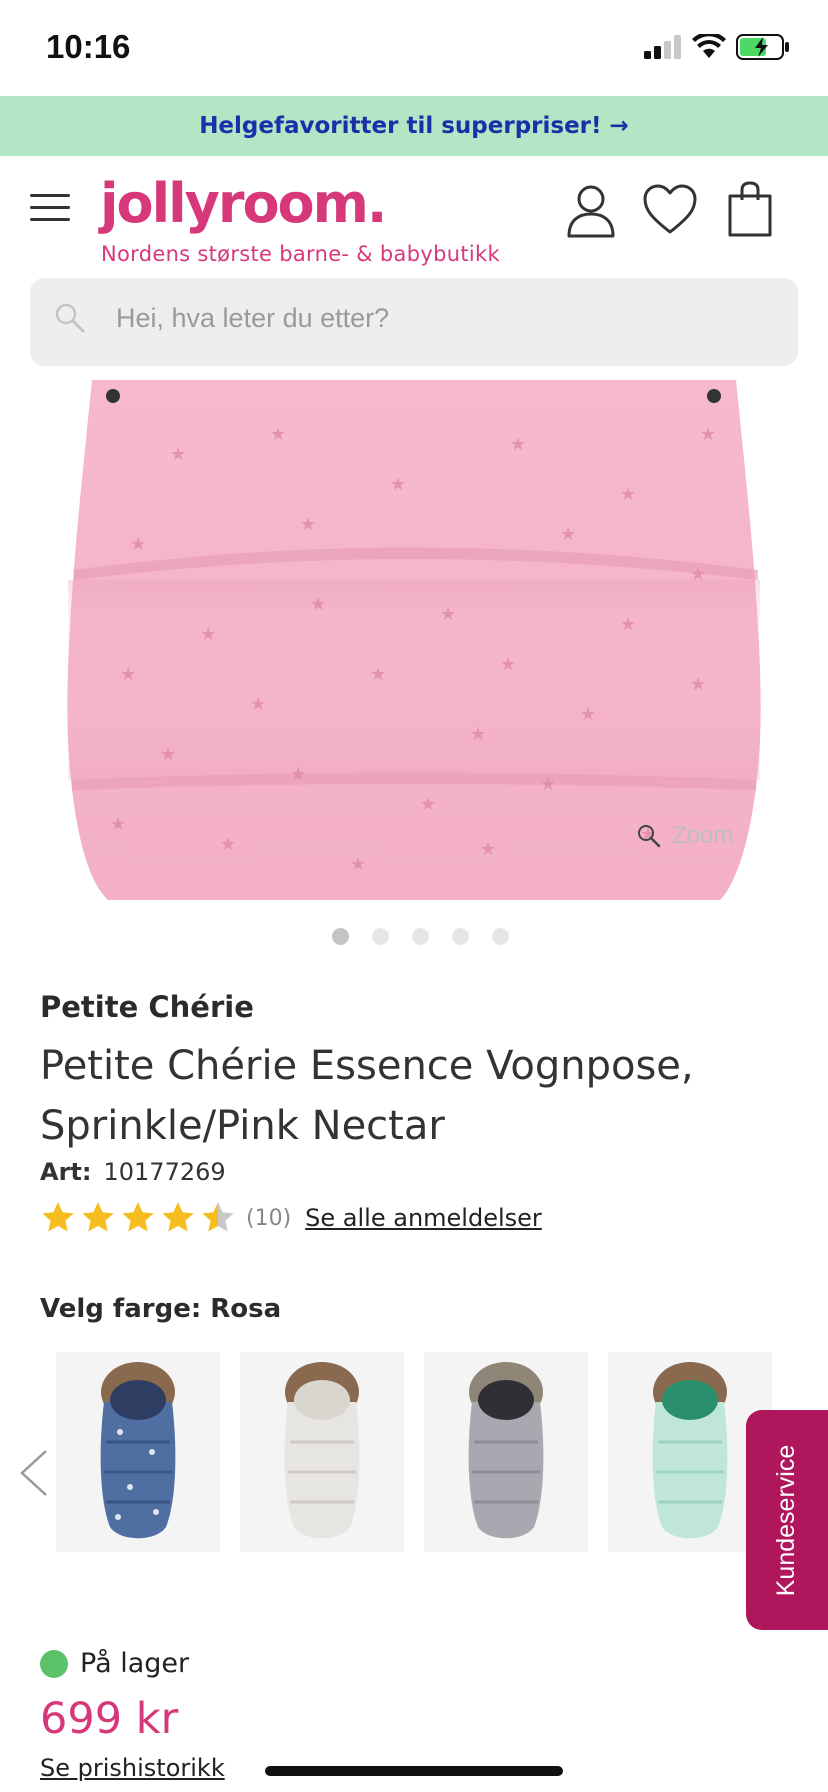  I want to click on swatch-prev-arrow-icon, so click(33, 1473).